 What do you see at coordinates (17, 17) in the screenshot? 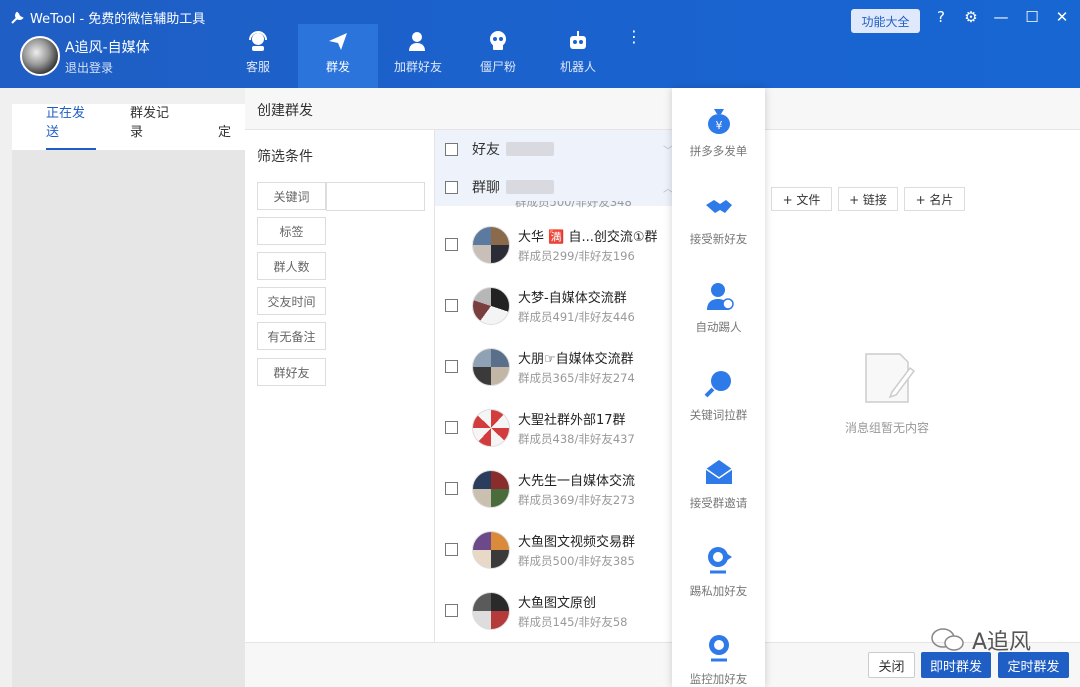
I see `wrench-icon` at bounding box center [17, 17].